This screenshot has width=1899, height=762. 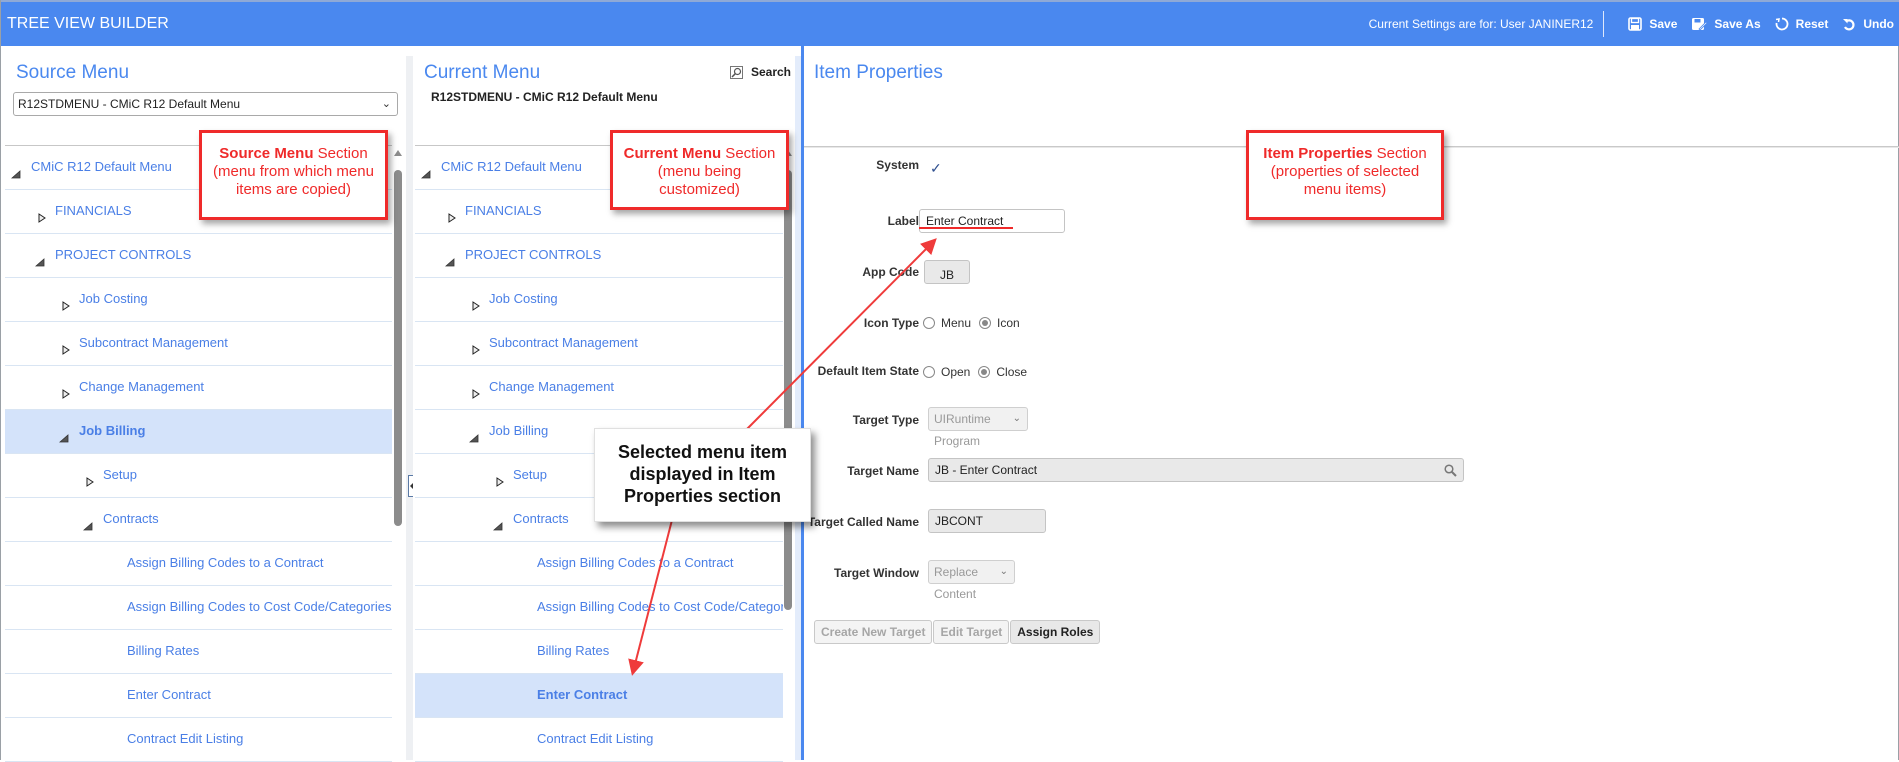 I want to click on annotation-title: Source Menu, so click(x=266, y=153).